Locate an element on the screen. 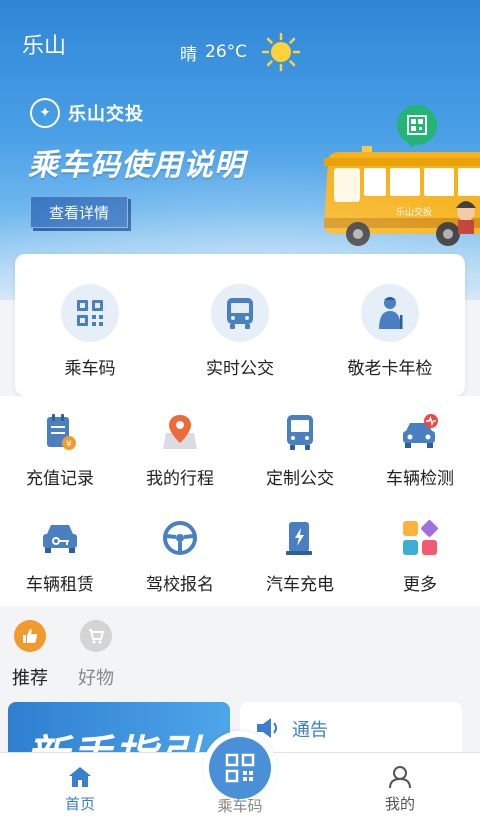 The height and width of the screenshot is (820, 480). car-inspection-icon is located at coordinates (420, 432).